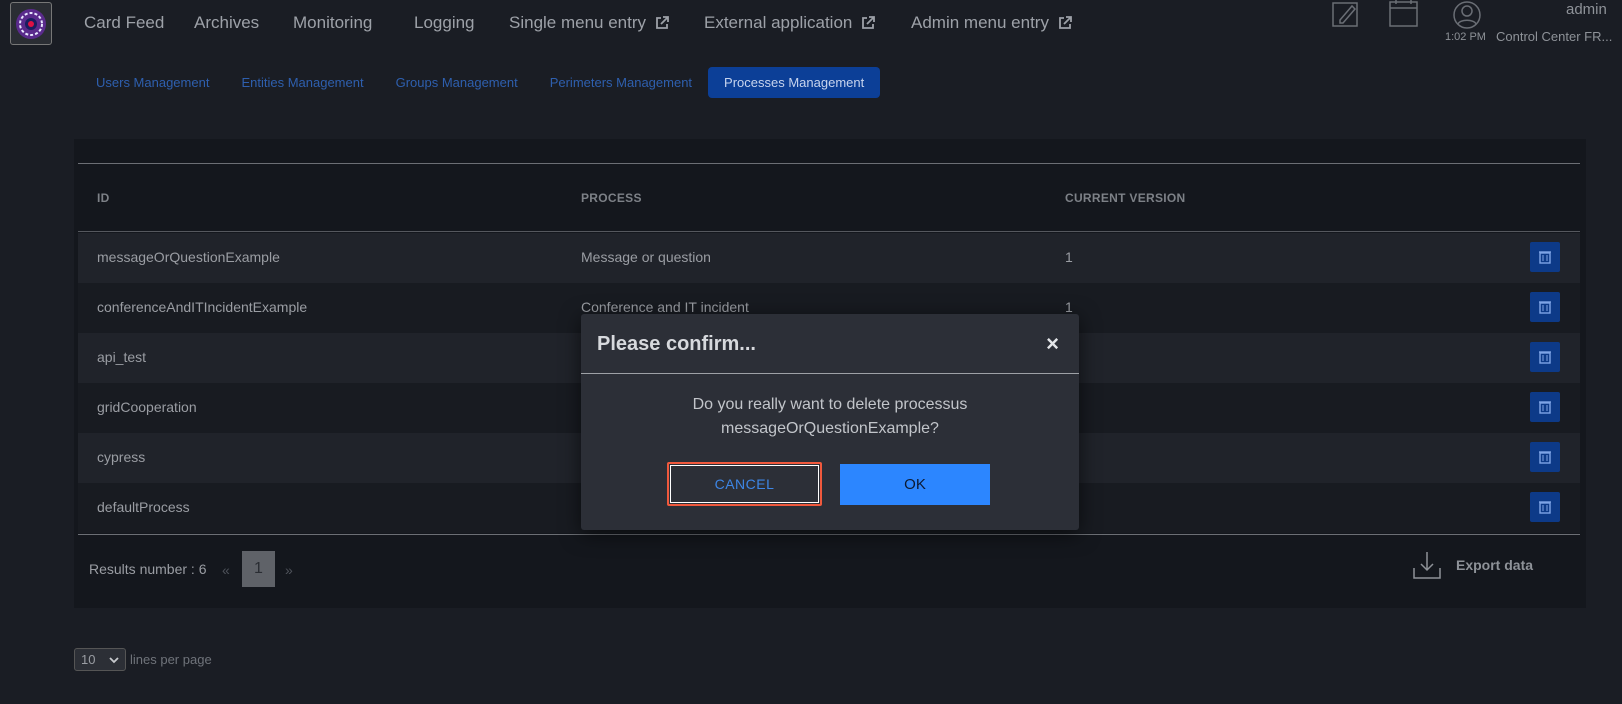  Describe the element at coordinates (143, 507) in the screenshot. I see `cell-id: defaultProcess` at that location.